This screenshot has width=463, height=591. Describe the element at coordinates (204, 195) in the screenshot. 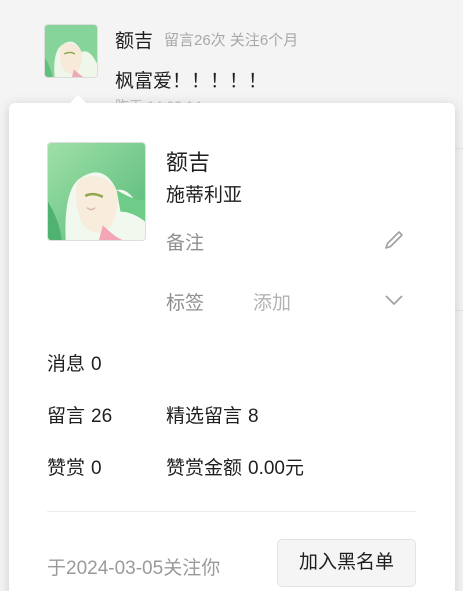

I see `profile-real-name: 施蒂利亚` at that location.